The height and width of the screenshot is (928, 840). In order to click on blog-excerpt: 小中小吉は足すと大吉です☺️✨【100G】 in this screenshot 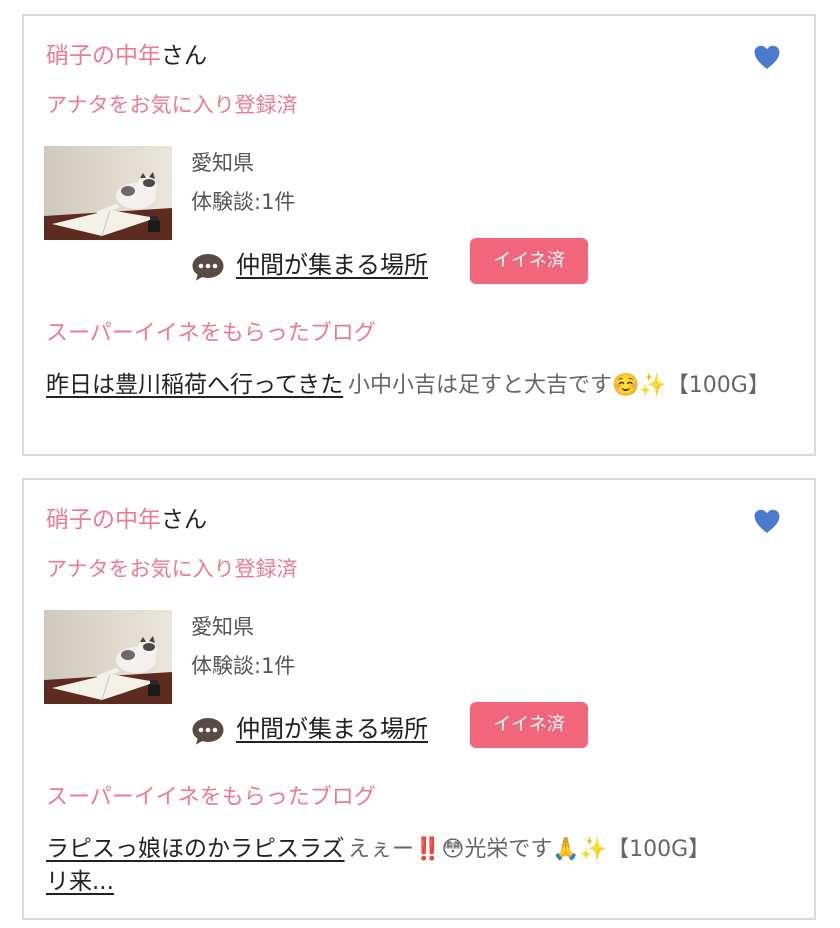, I will do `click(559, 385)`.